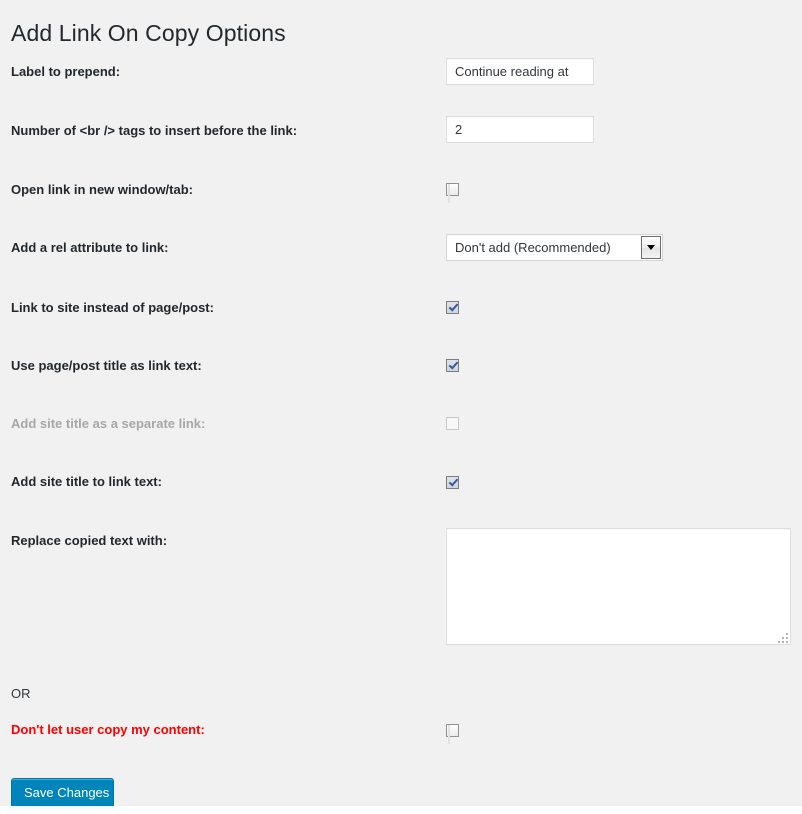 The image size is (802, 814). I want to click on site-title-separate-link-checkbox, so click(452, 423).